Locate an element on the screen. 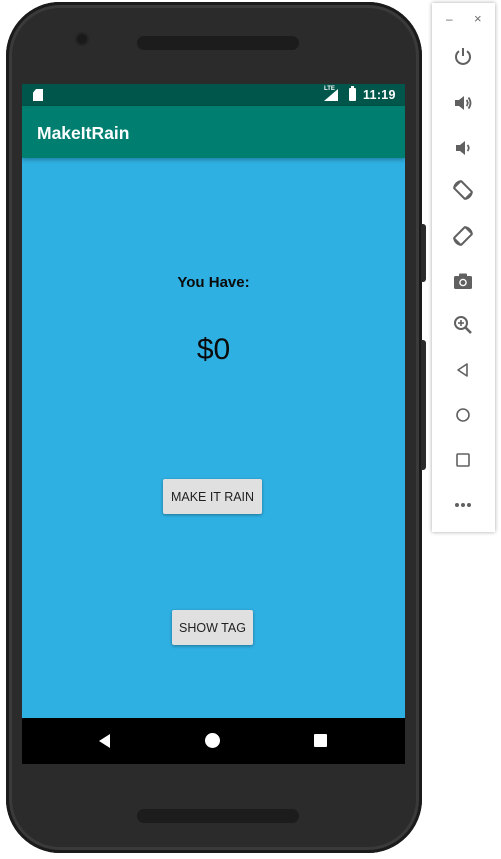 This screenshot has height=859, width=501. status-clock: 11:19 is located at coordinates (379, 95).